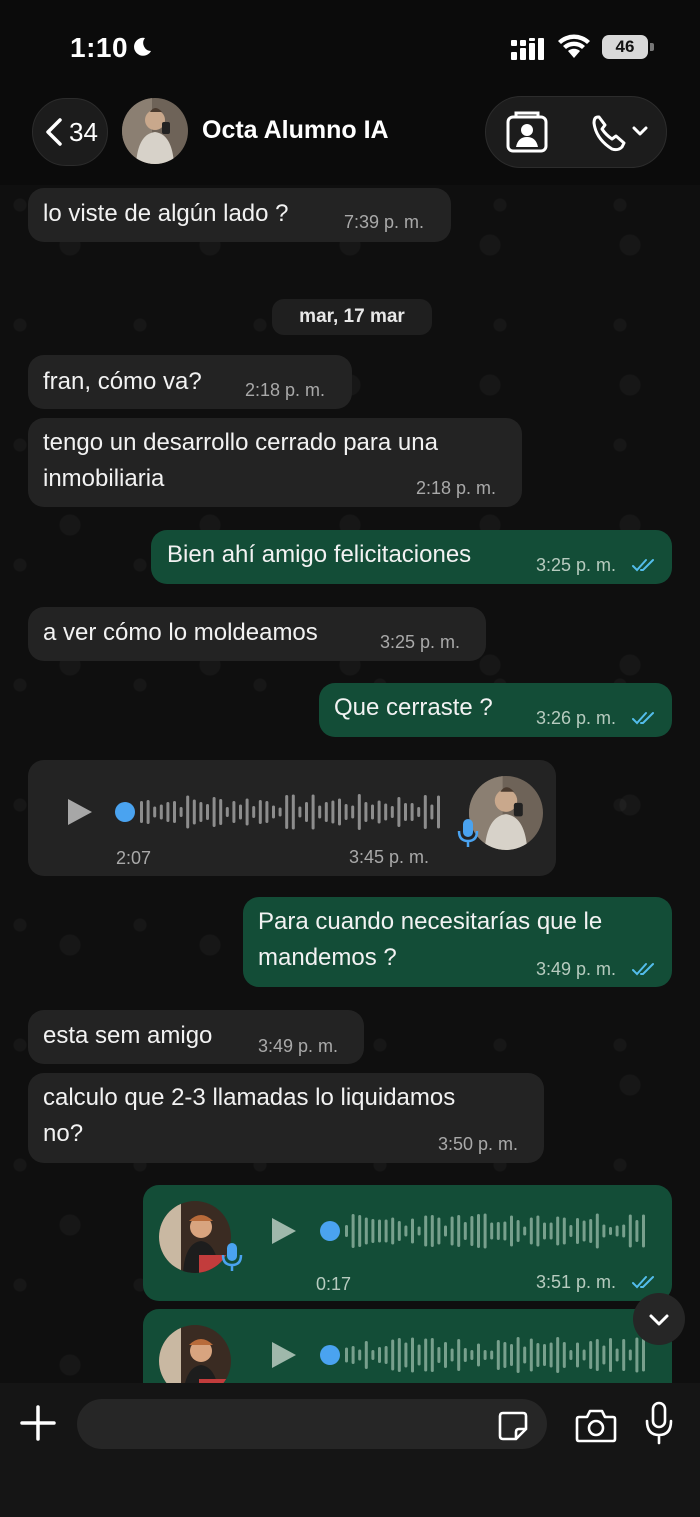 Image resolution: width=700 pixels, height=1517 pixels. Describe the element at coordinates (122, 381) in the screenshot. I see `message-text: fran, cómo va?` at that location.